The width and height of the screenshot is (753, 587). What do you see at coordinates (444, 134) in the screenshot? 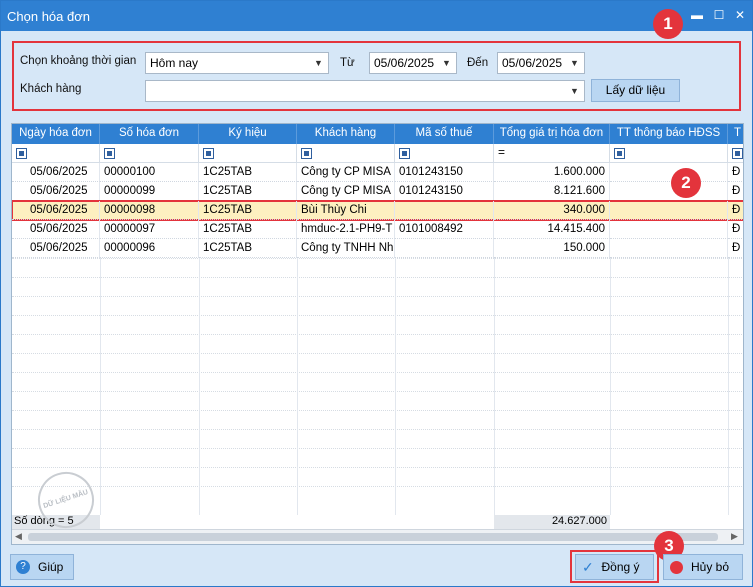
I see `column-header-tax-code: Mã số thuế` at bounding box center [444, 134].